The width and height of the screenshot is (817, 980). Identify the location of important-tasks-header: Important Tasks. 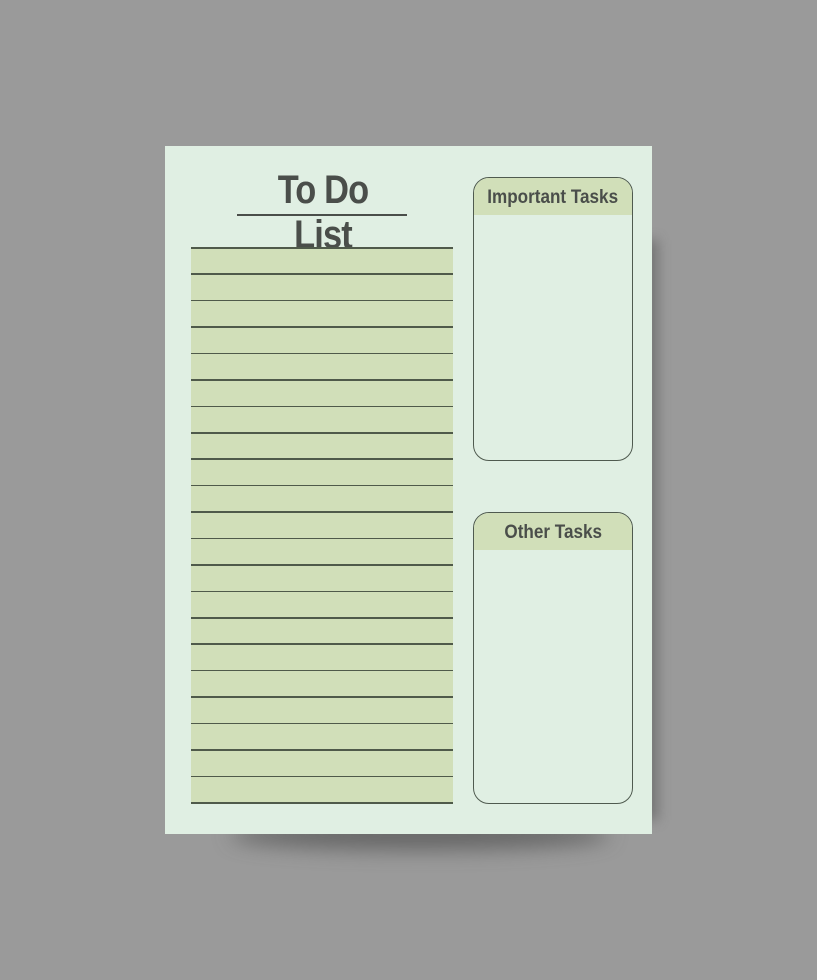
(553, 196).